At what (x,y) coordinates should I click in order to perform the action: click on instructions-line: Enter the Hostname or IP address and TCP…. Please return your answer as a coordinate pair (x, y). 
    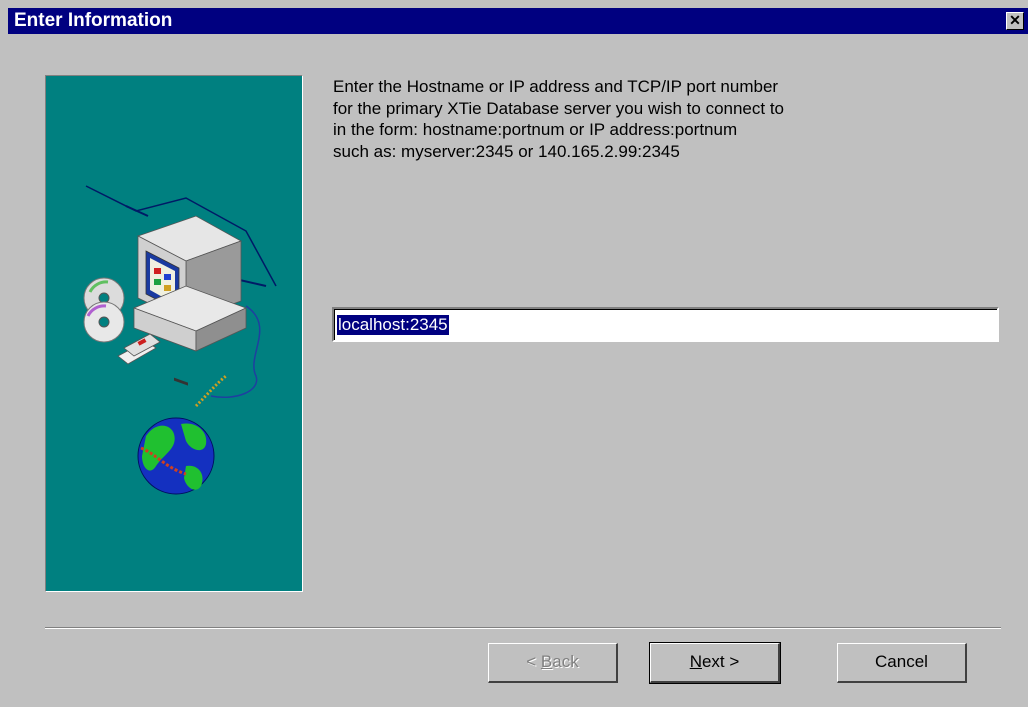
    Looking at the image, I should click on (556, 86).